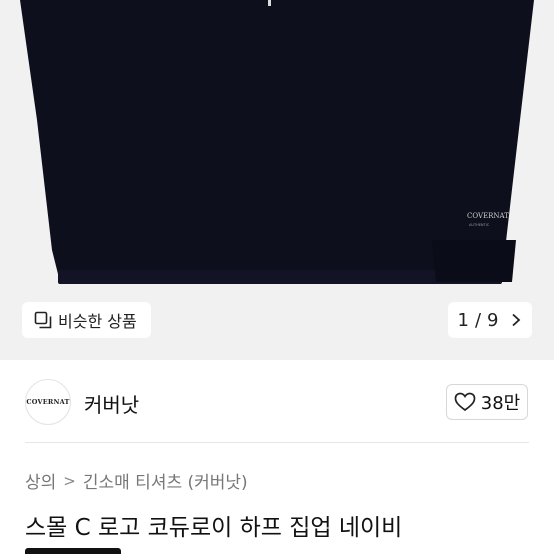  What do you see at coordinates (516, 320) in the screenshot?
I see `chevron-right-icon` at bounding box center [516, 320].